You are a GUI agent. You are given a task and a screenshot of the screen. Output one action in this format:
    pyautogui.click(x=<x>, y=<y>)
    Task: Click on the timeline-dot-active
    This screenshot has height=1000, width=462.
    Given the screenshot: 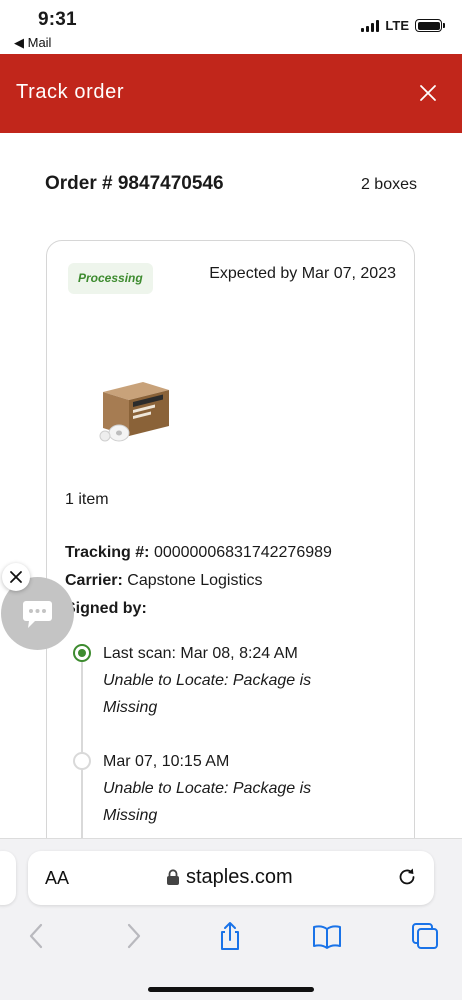 What is the action you would take?
    pyautogui.click(x=82, y=653)
    